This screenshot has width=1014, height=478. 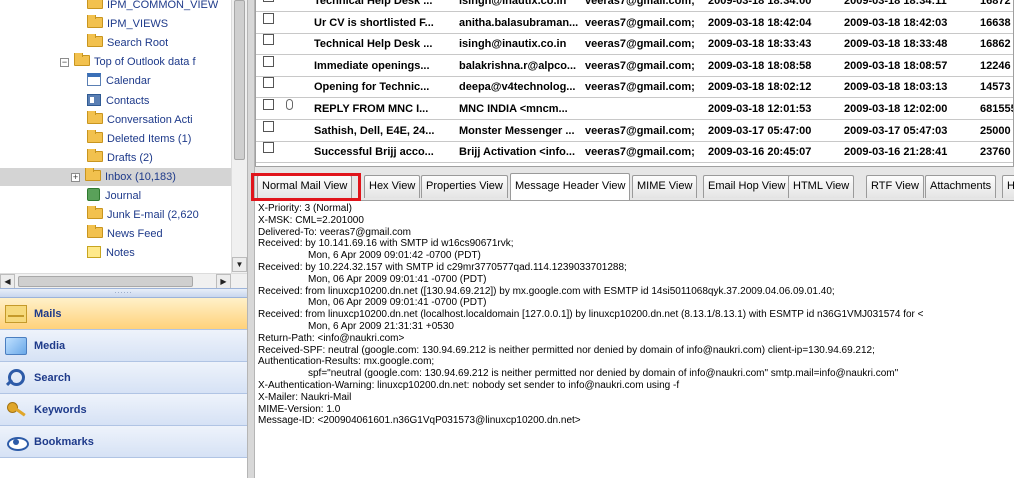 I want to click on tree-horizontal-scrollbar: ◀ ▶, so click(x=123, y=280).